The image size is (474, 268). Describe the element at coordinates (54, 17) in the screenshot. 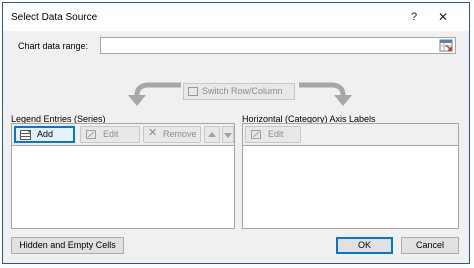

I see `dialog-title: Select Data Source` at that location.